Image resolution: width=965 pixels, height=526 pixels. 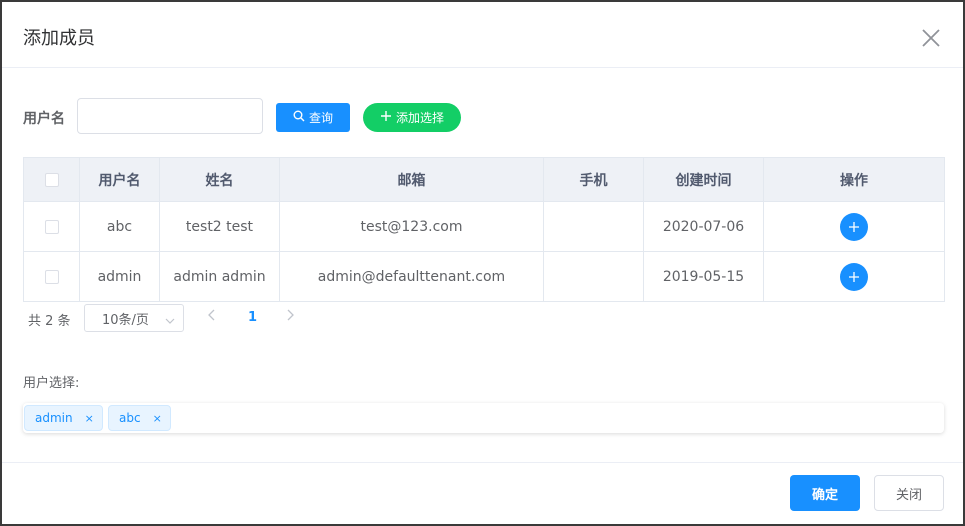 What do you see at coordinates (909, 493) in the screenshot?
I see `close-button: 关闭` at bounding box center [909, 493].